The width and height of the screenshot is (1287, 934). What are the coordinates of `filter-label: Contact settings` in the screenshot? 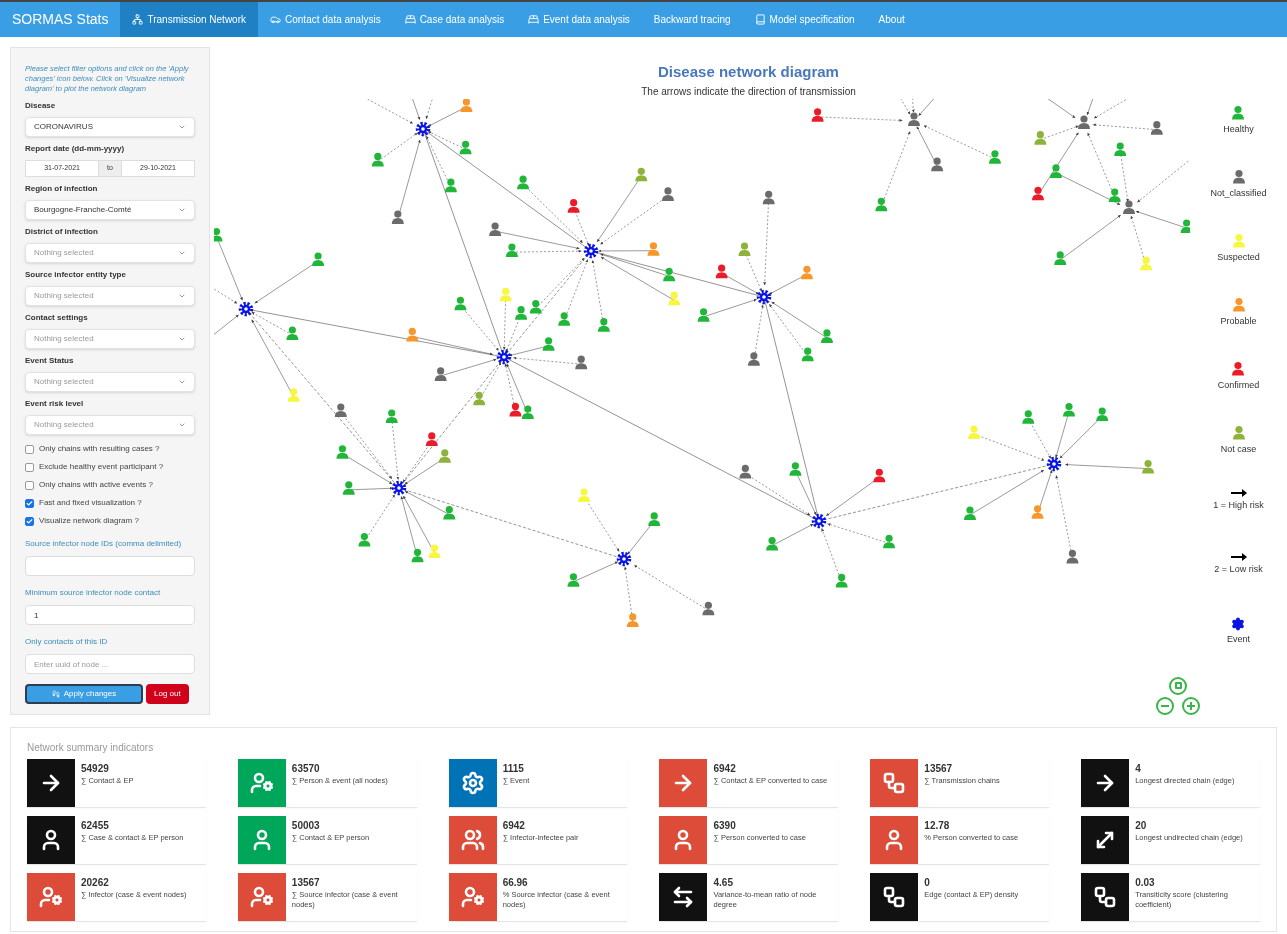 It's located at (57, 318).